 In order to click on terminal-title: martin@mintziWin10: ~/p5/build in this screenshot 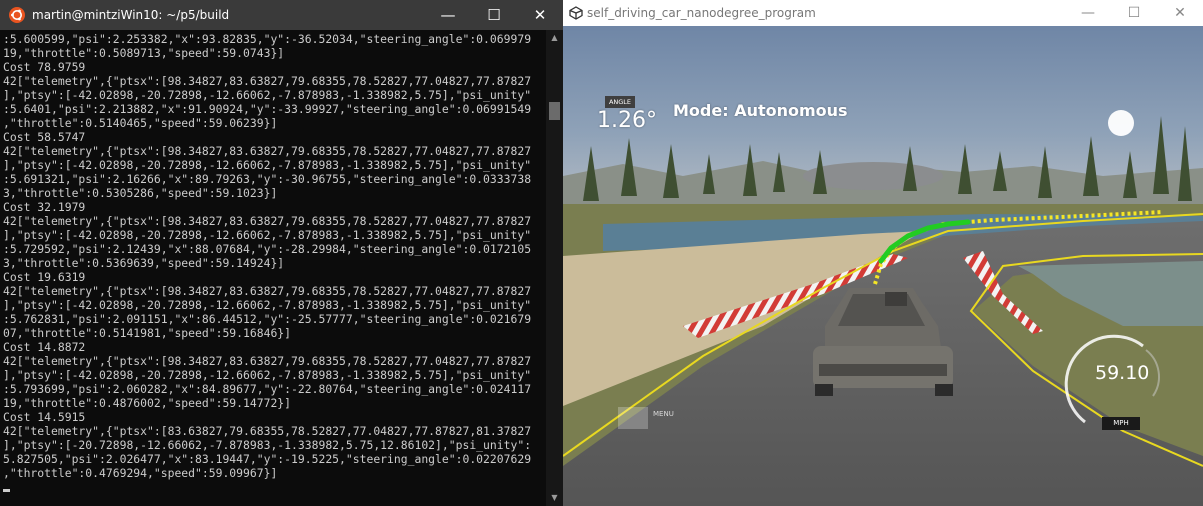, I will do `click(131, 15)`.